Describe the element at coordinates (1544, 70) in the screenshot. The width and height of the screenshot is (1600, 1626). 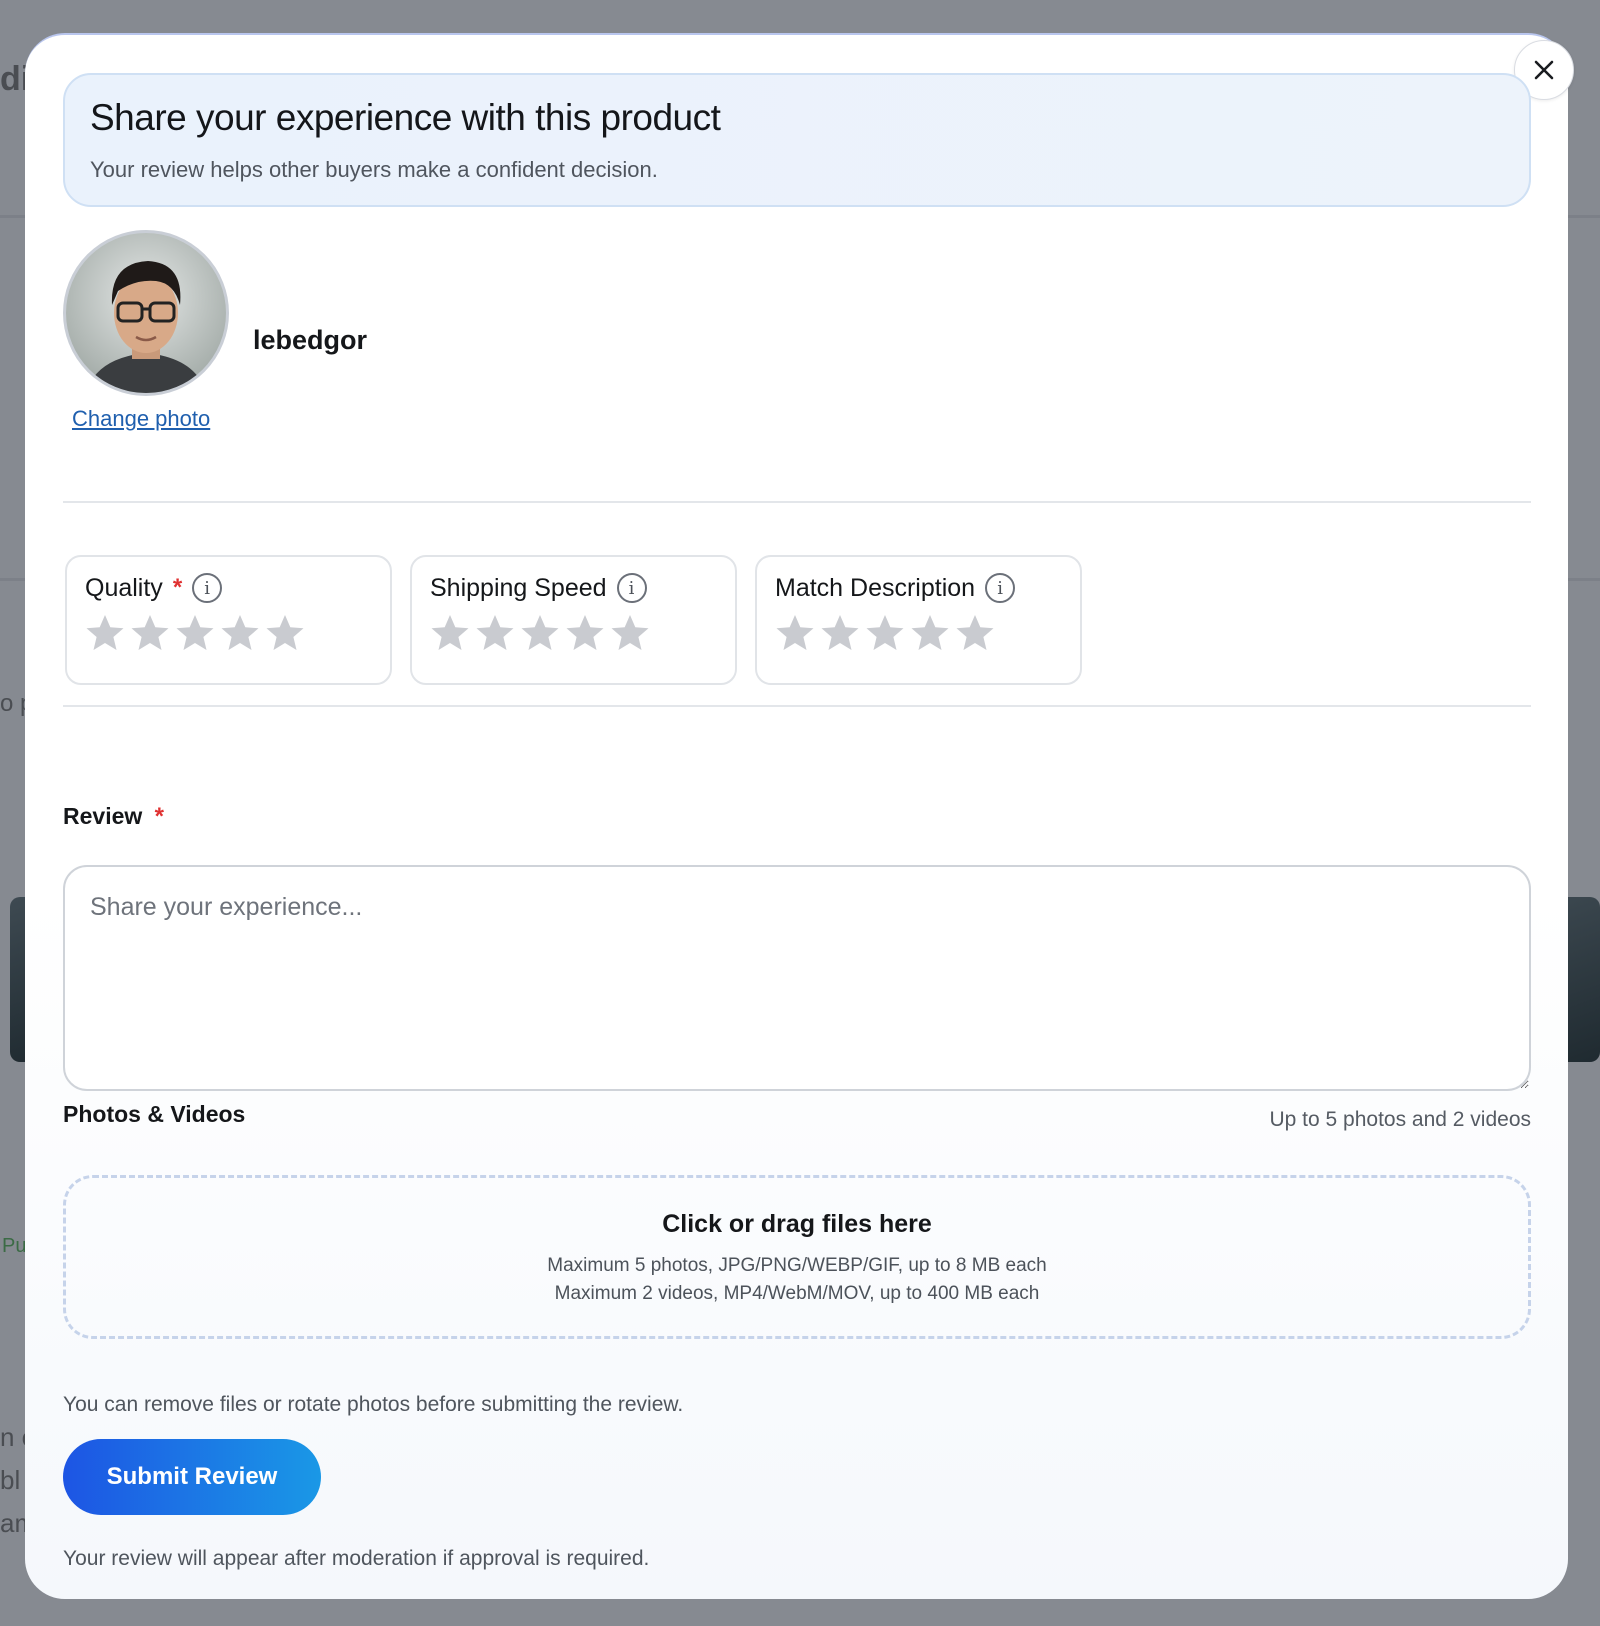
I see `close-icon` at that location.